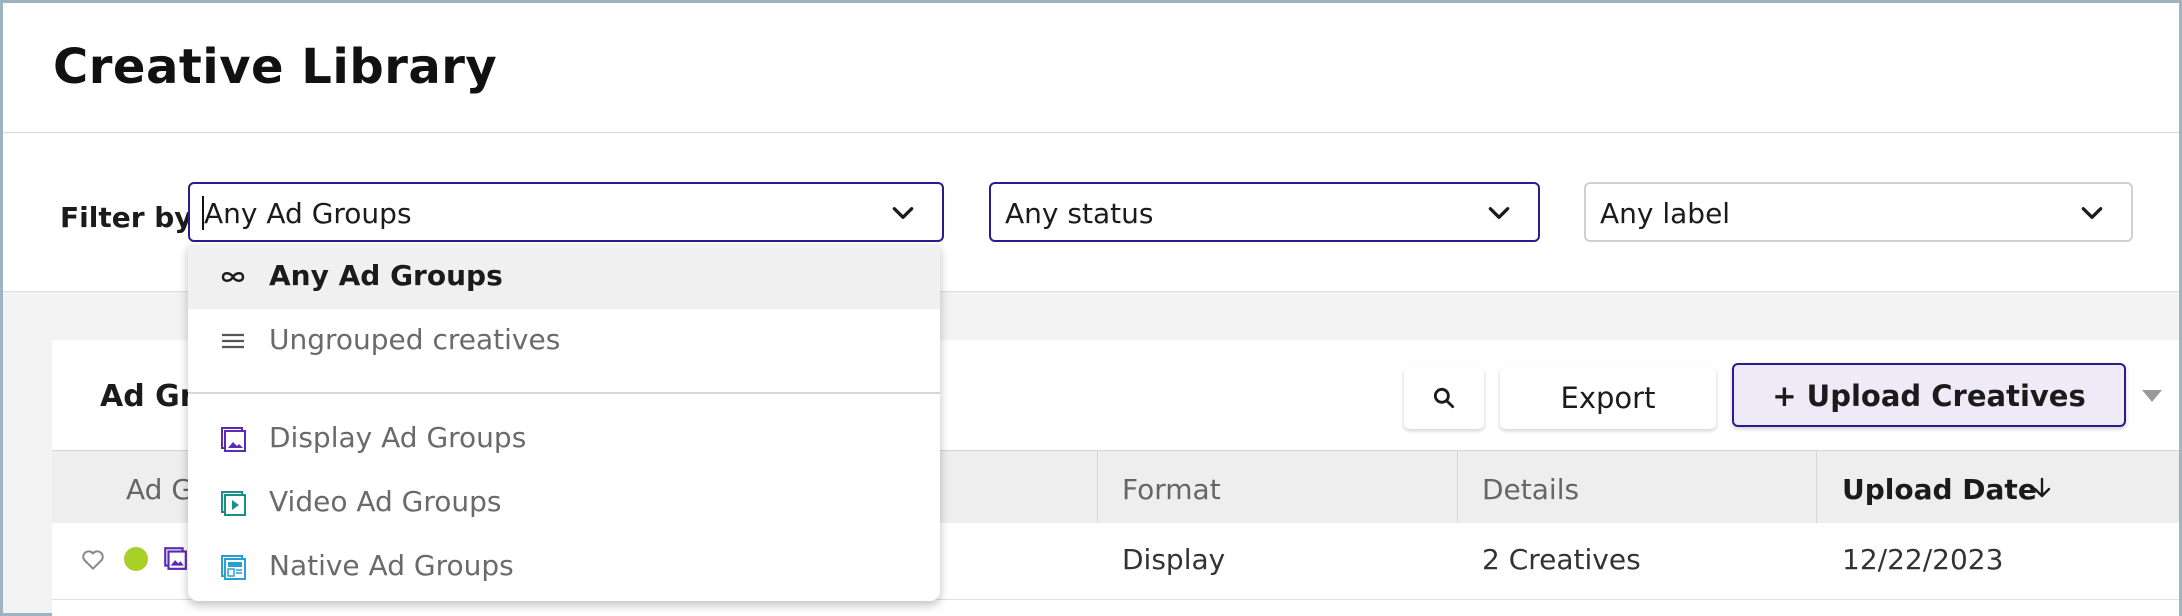 The height and width of the screenshot is (616, 2182). I want to click on dropdown-item-ungrouped-creatives: Ungrouped creatives, so click(564, 341).